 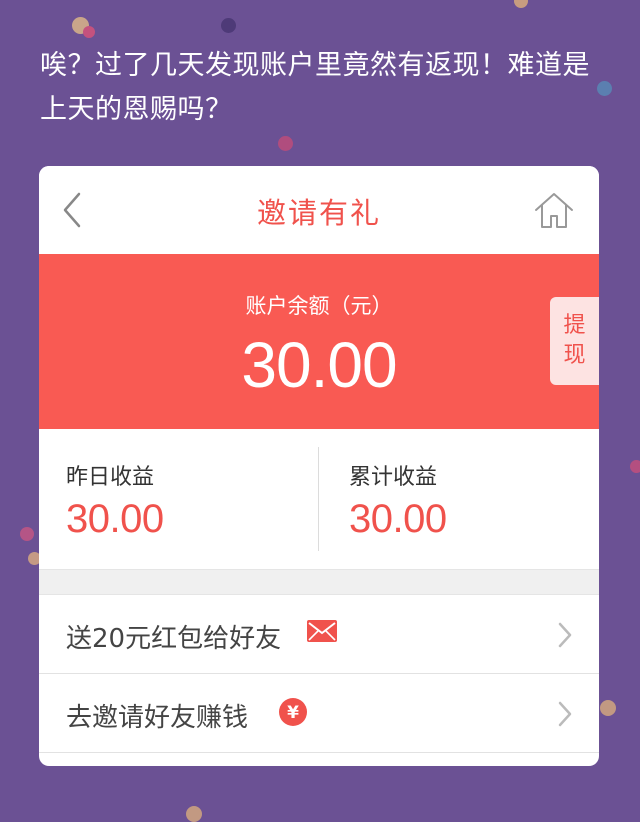 What do you see at coordinates (115, 519) in the screenshot?
I see `yesterday-earnings-value: 30.00` at bounding box center [115, 519].